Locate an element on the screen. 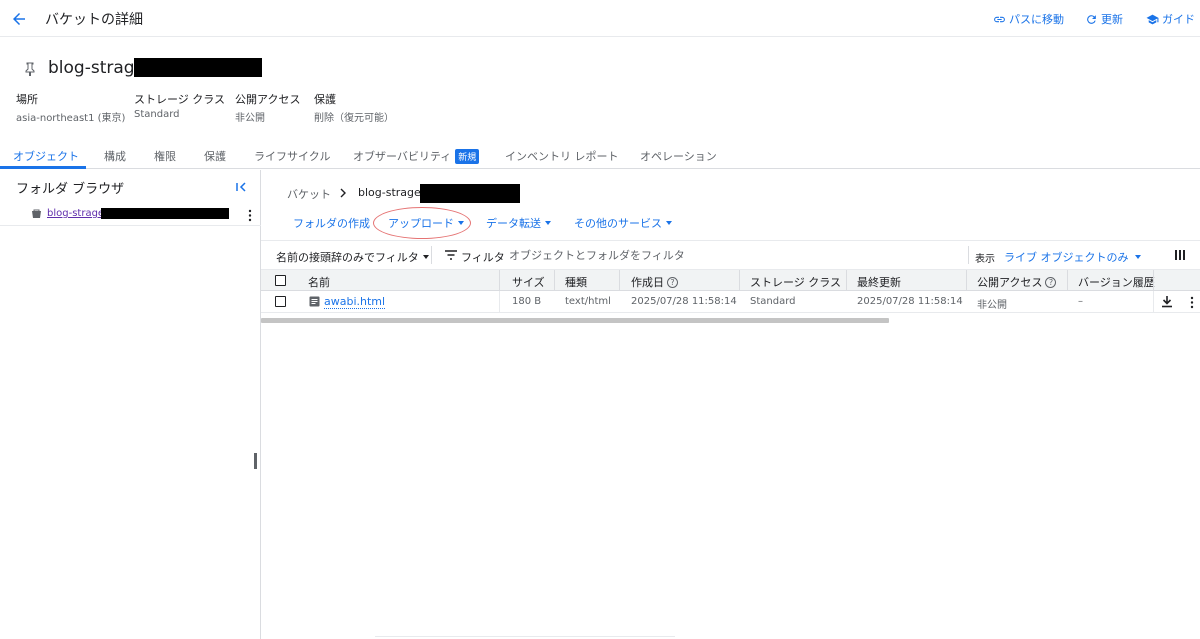 The height and width of the screenshot is (639, 1200). tab-permissions: 権限 is located at coordinates (165, 156).